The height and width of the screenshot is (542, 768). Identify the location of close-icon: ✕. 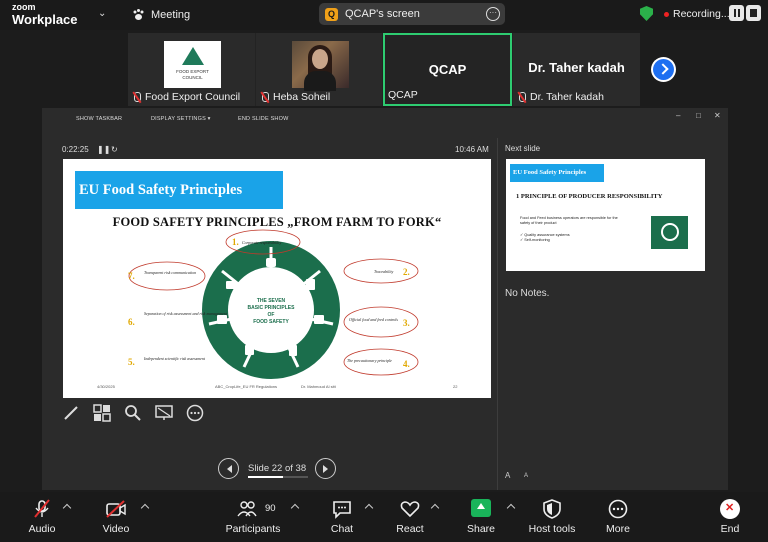
(717, 115).